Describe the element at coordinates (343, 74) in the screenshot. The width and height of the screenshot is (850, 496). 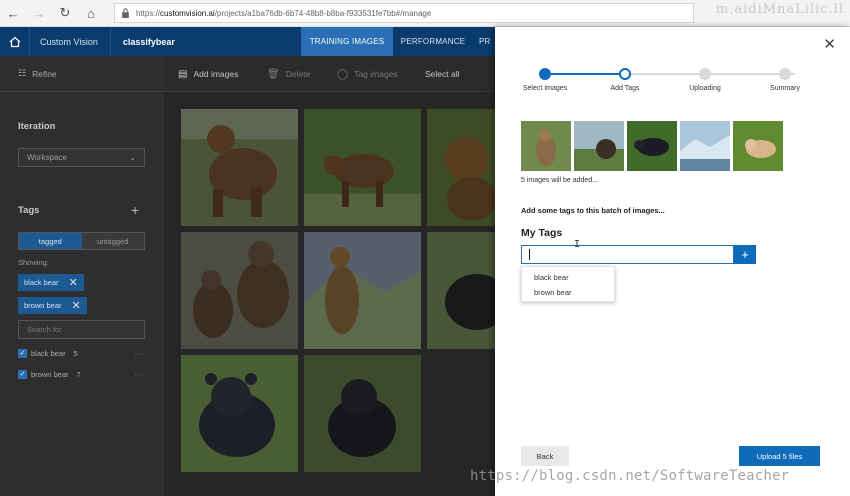
I see `tag-icon: ◯` at that location.